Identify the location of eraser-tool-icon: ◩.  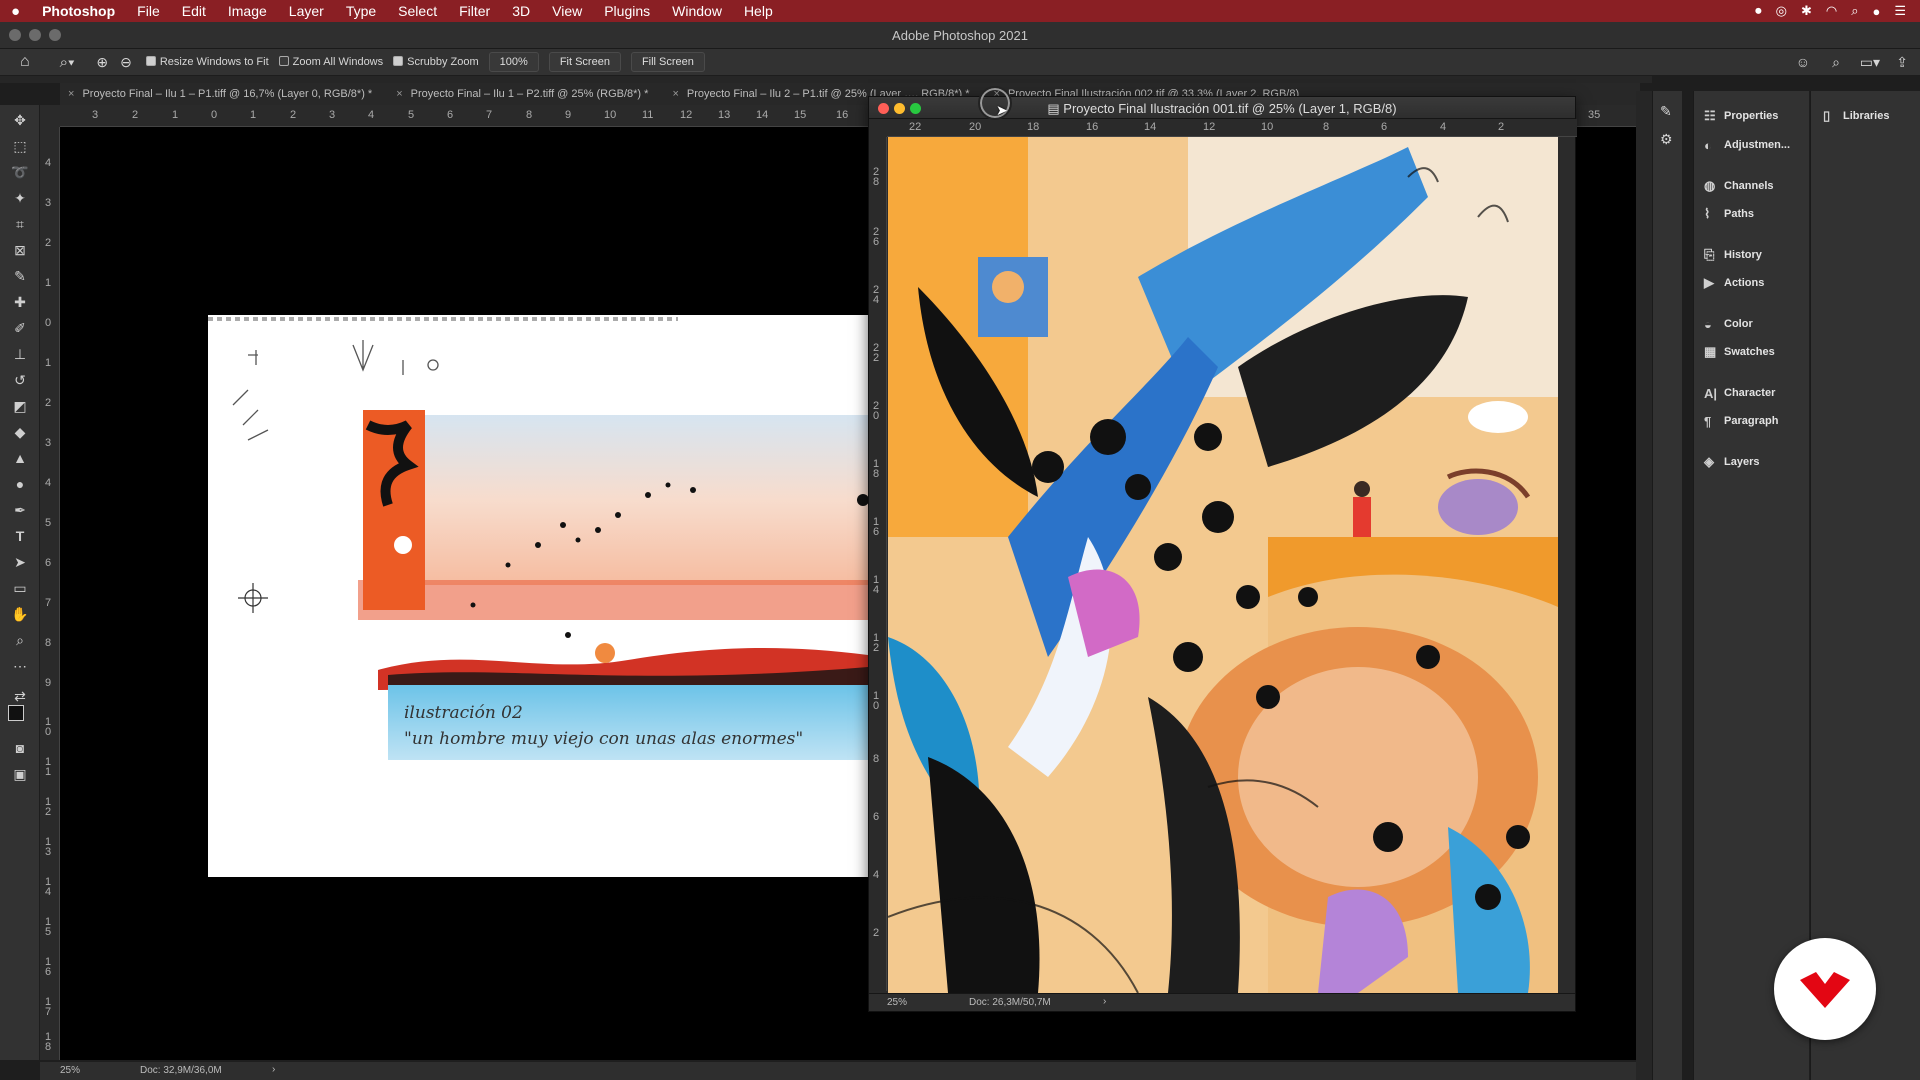
(20, 406).